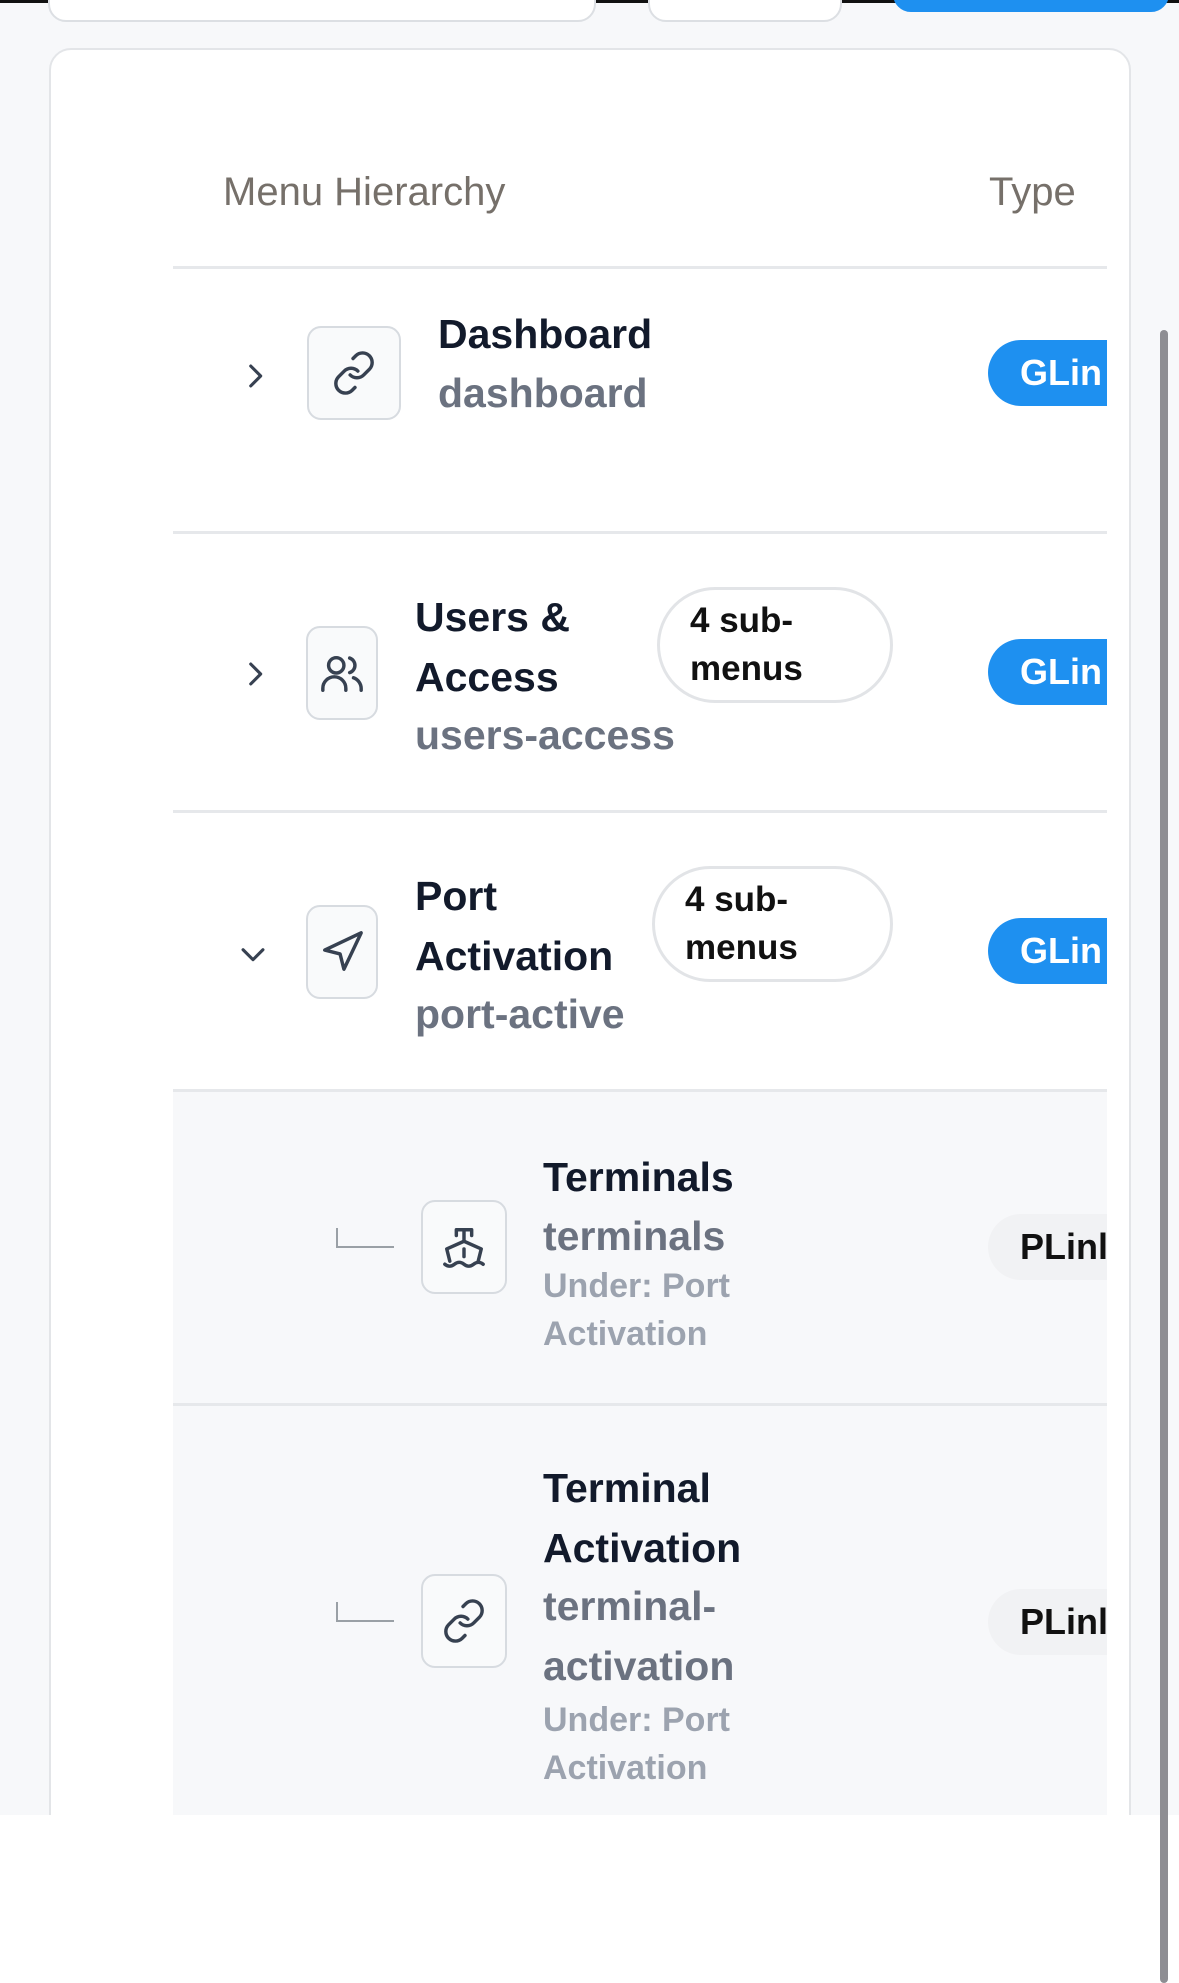 This screenshot has height=1983, width=1179. Describe the element at coordinates (322, 11) in the screenshot. I see `search-field-fragment` at that location.